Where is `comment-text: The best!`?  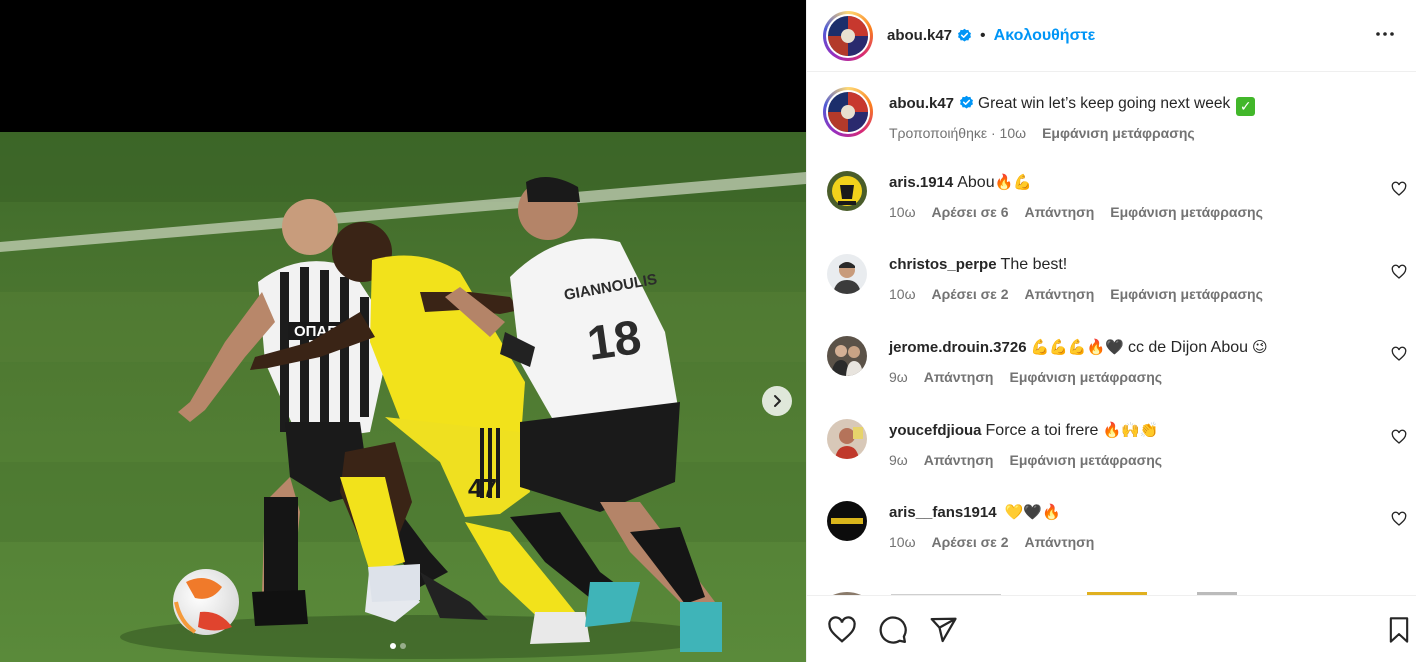
comment-text: The best! is located at coordinates (1034, 264).